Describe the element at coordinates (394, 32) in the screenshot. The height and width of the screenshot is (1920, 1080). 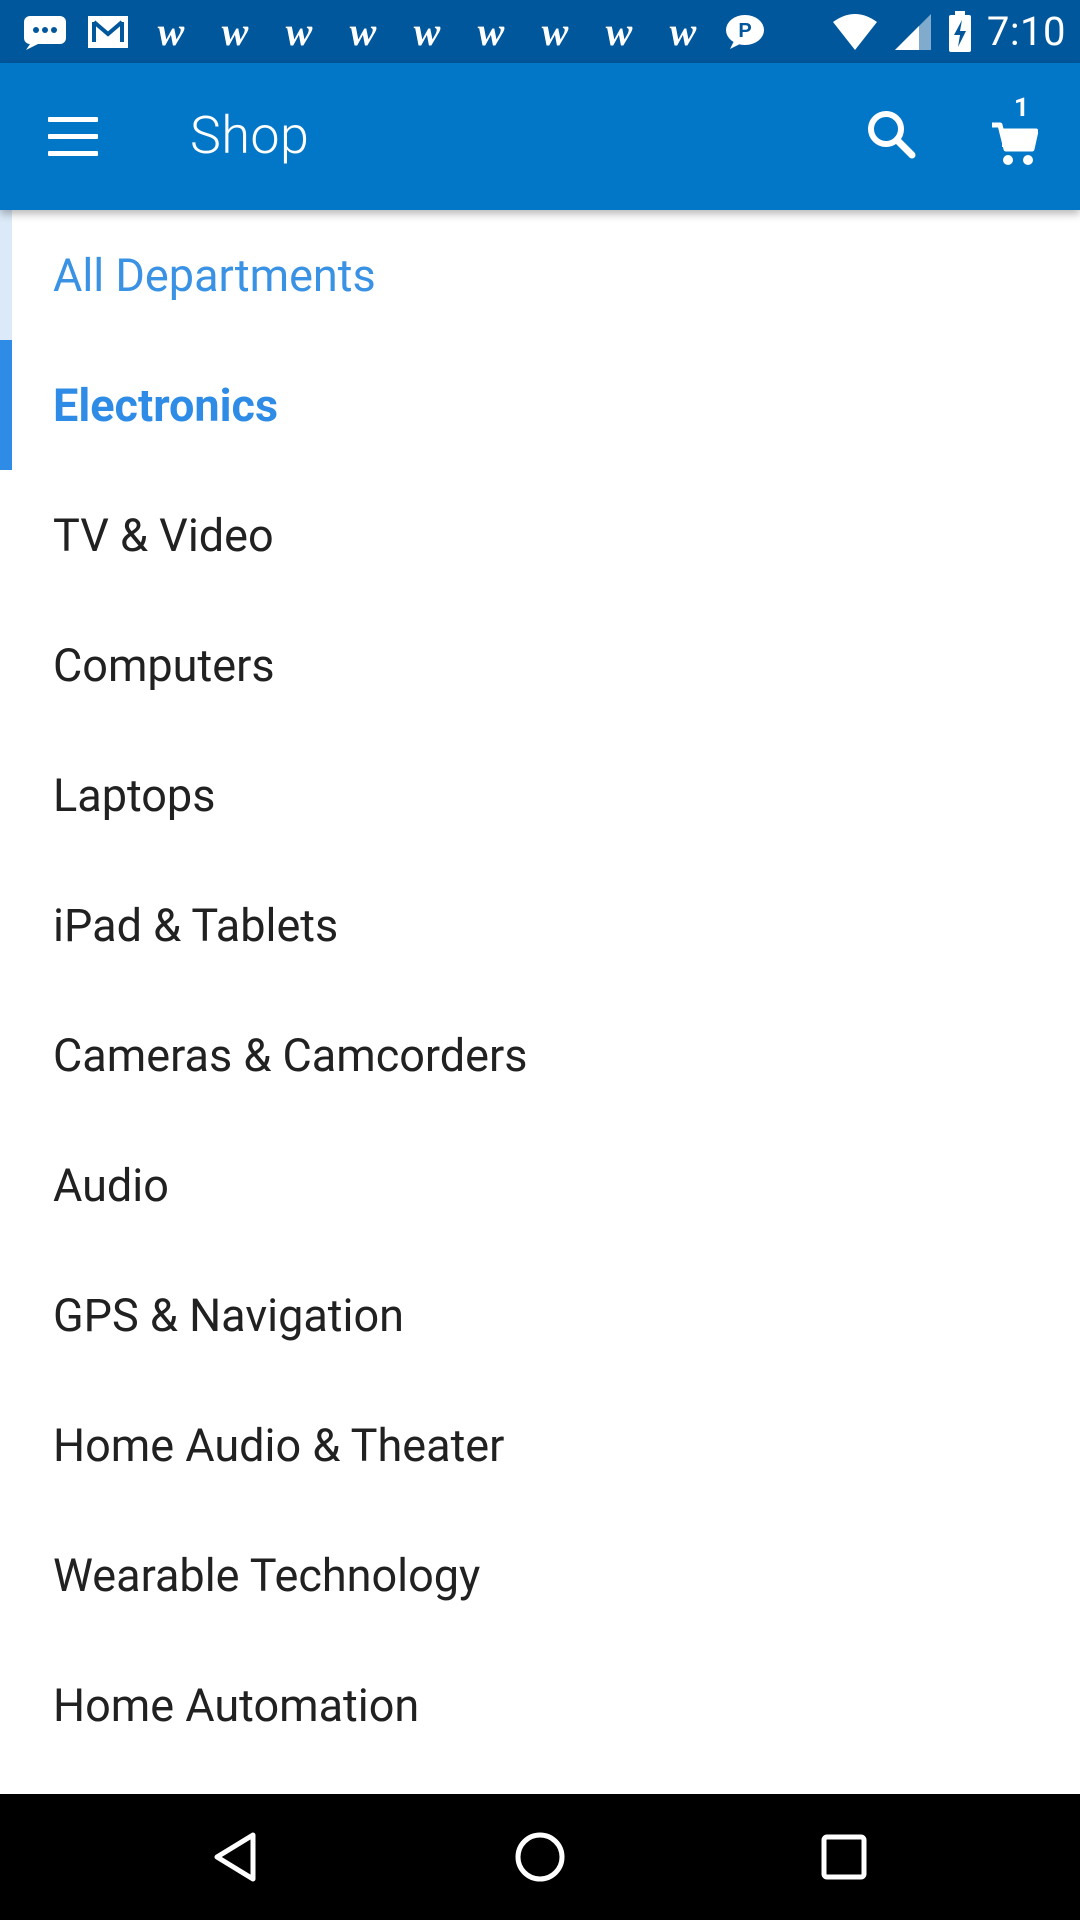
I see `notification-icons: w w w w w w w w w P` at that location.